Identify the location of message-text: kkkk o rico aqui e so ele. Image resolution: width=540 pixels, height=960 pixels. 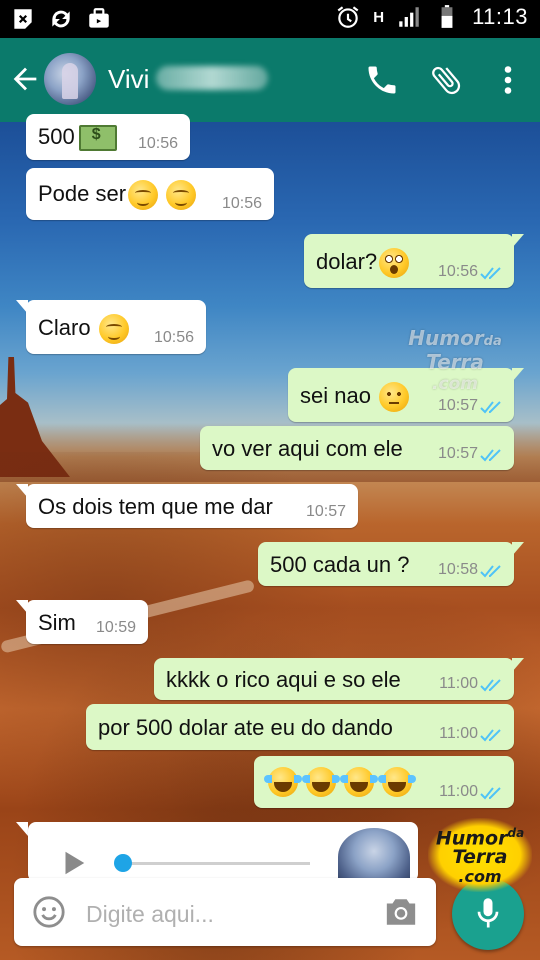
(283, 679).